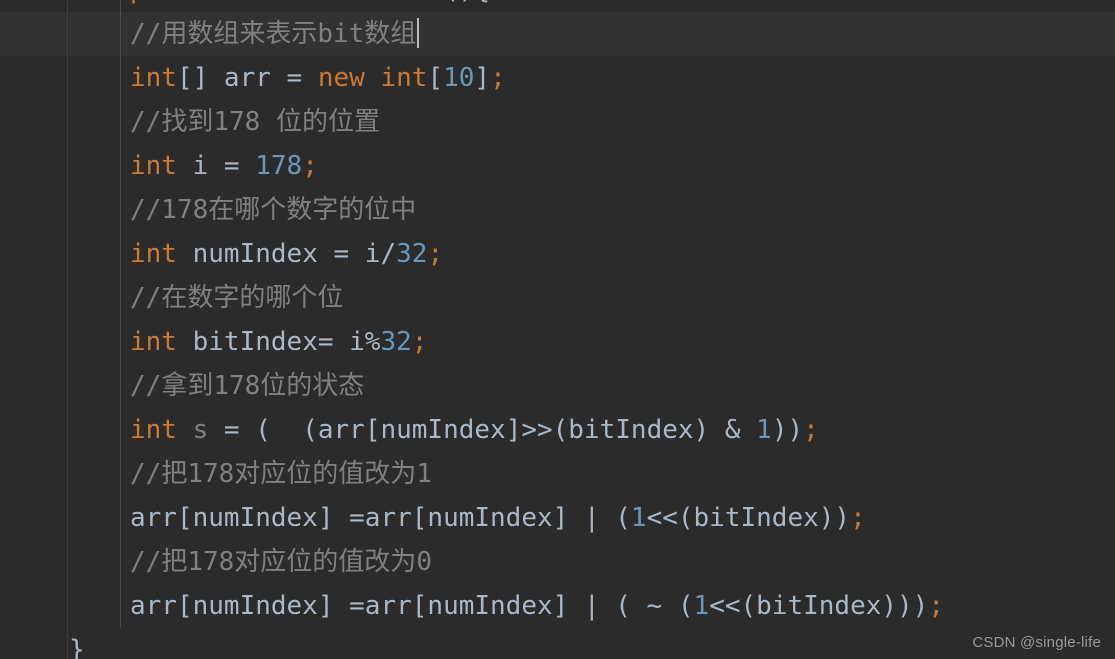 This screenshot has height=659, width=1115. What do you see at coordinates (592, 166) in the screenshot?
I see `code-line: int i = 178;` at bounding box center [592, 166].